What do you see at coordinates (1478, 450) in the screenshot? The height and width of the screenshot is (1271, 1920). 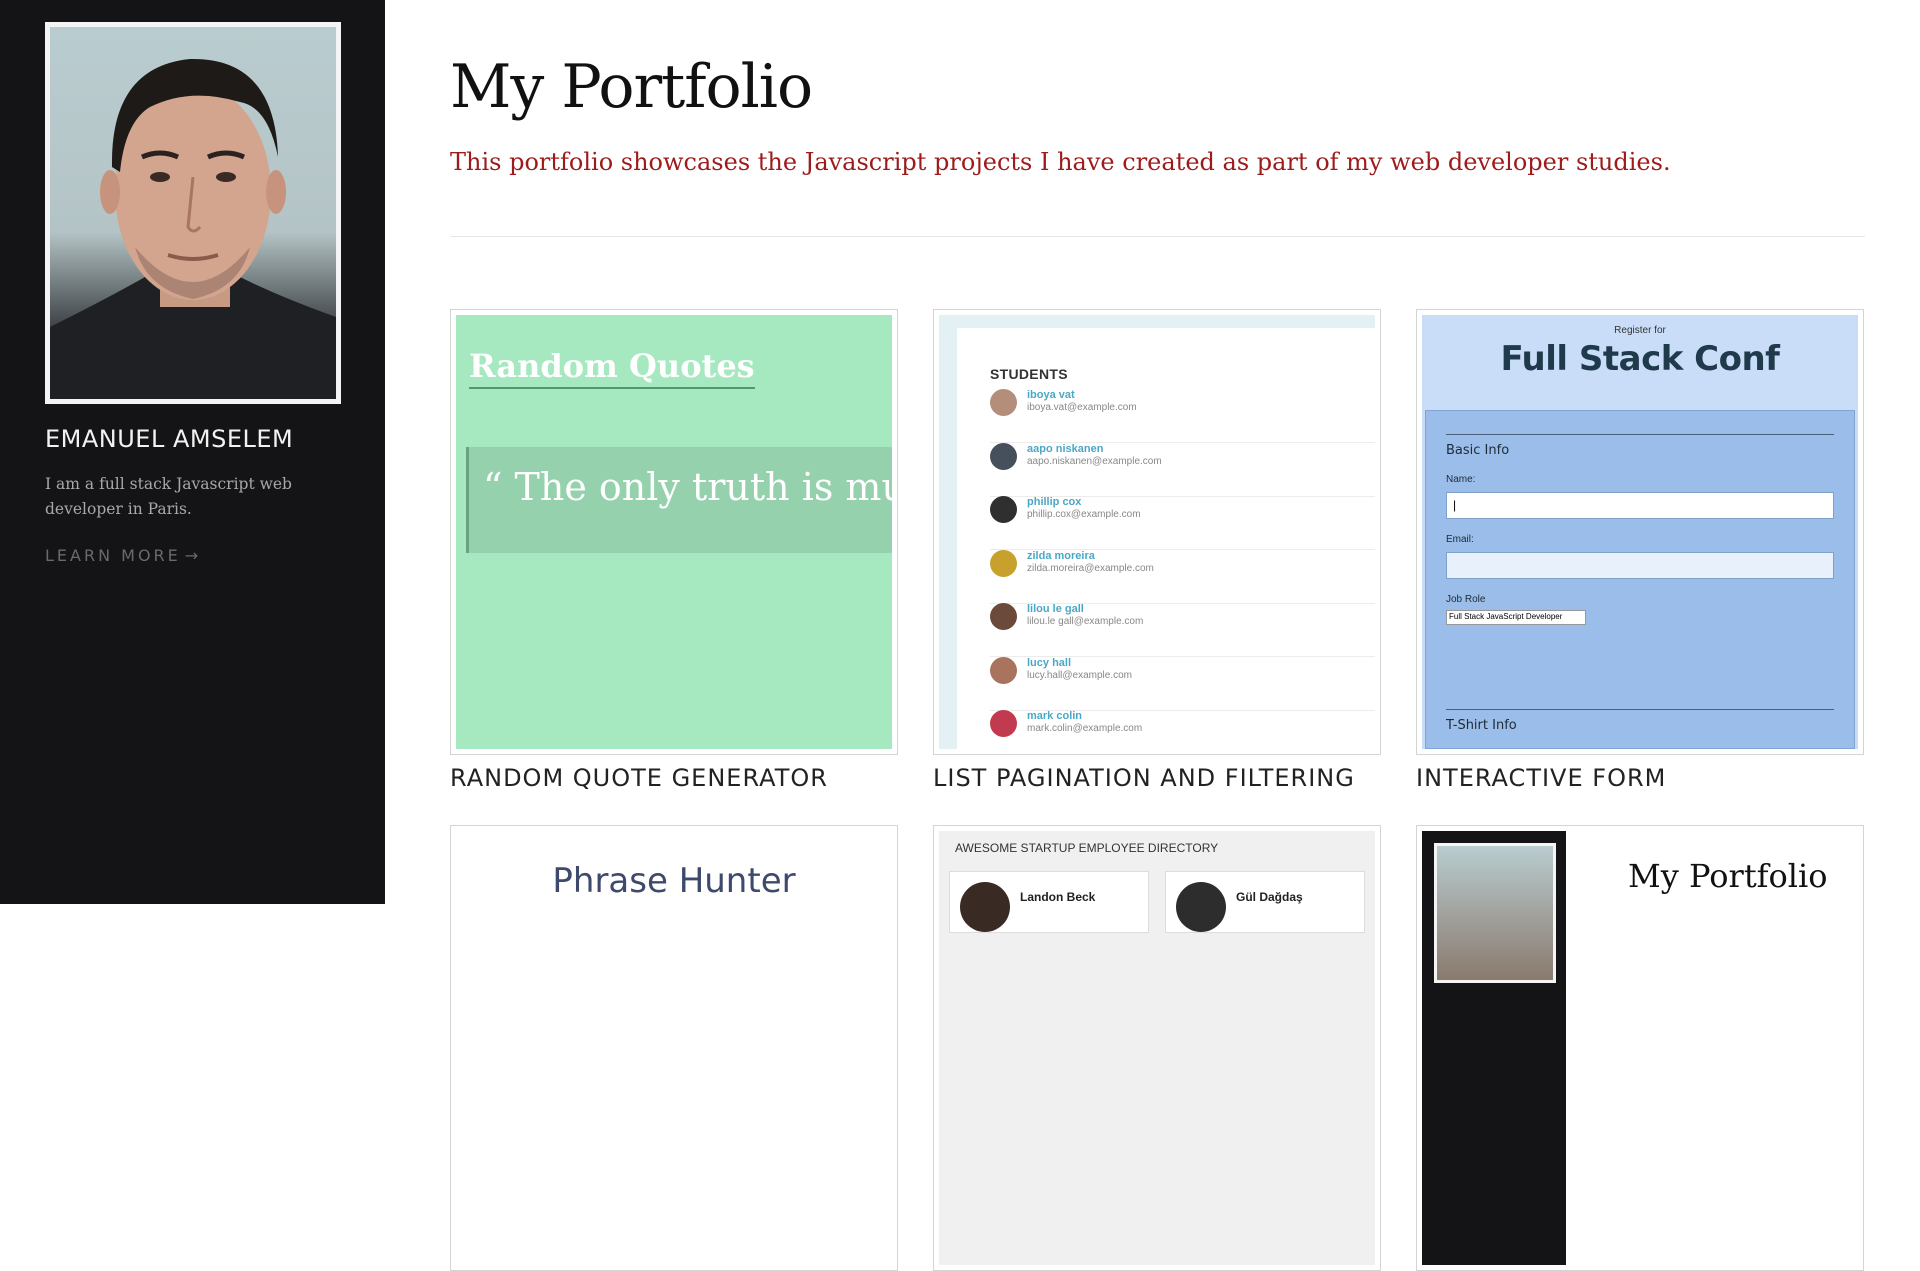 I see `section-basic-info: Basic Info` at bounding box center [1478, 450].